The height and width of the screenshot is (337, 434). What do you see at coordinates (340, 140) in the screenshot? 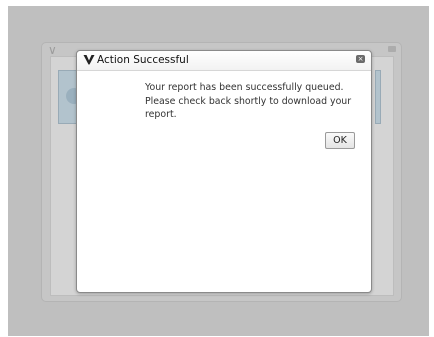
I see `ok-button: OK` at bounding box center [340, 140].